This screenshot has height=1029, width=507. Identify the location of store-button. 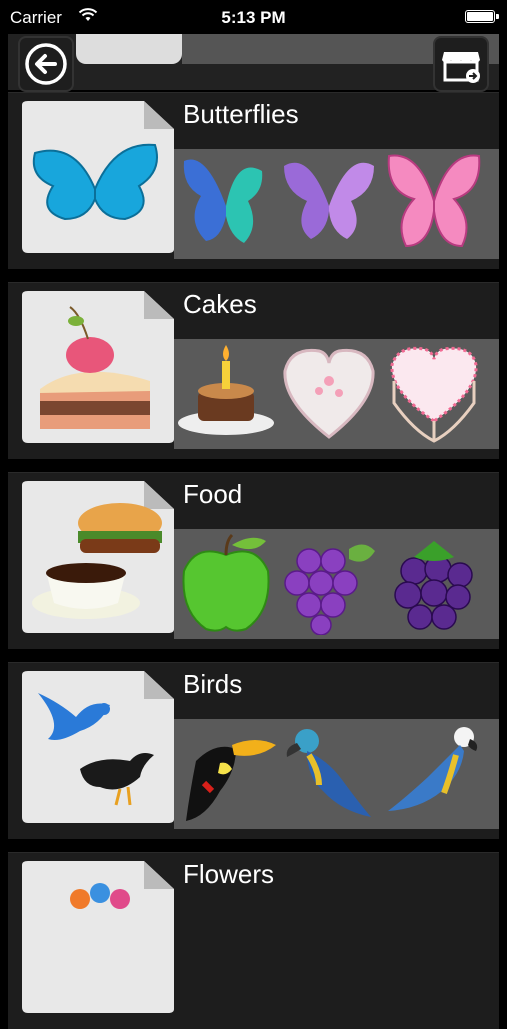
(461, 64).